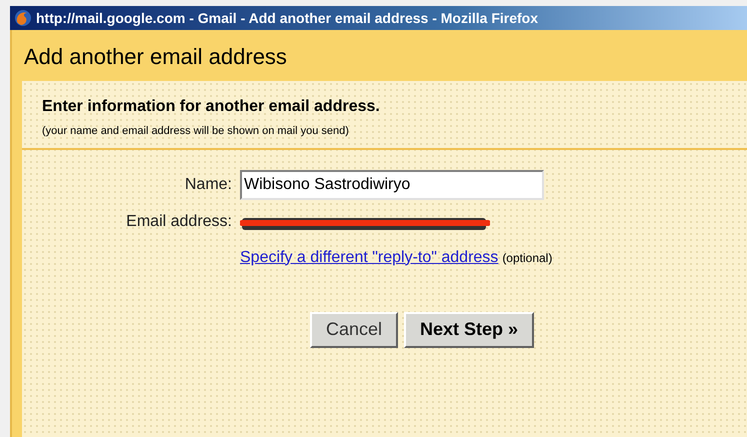 This screenshot has width=747, height=437. I want to click on optional-note: (optional), so click(527, 258).